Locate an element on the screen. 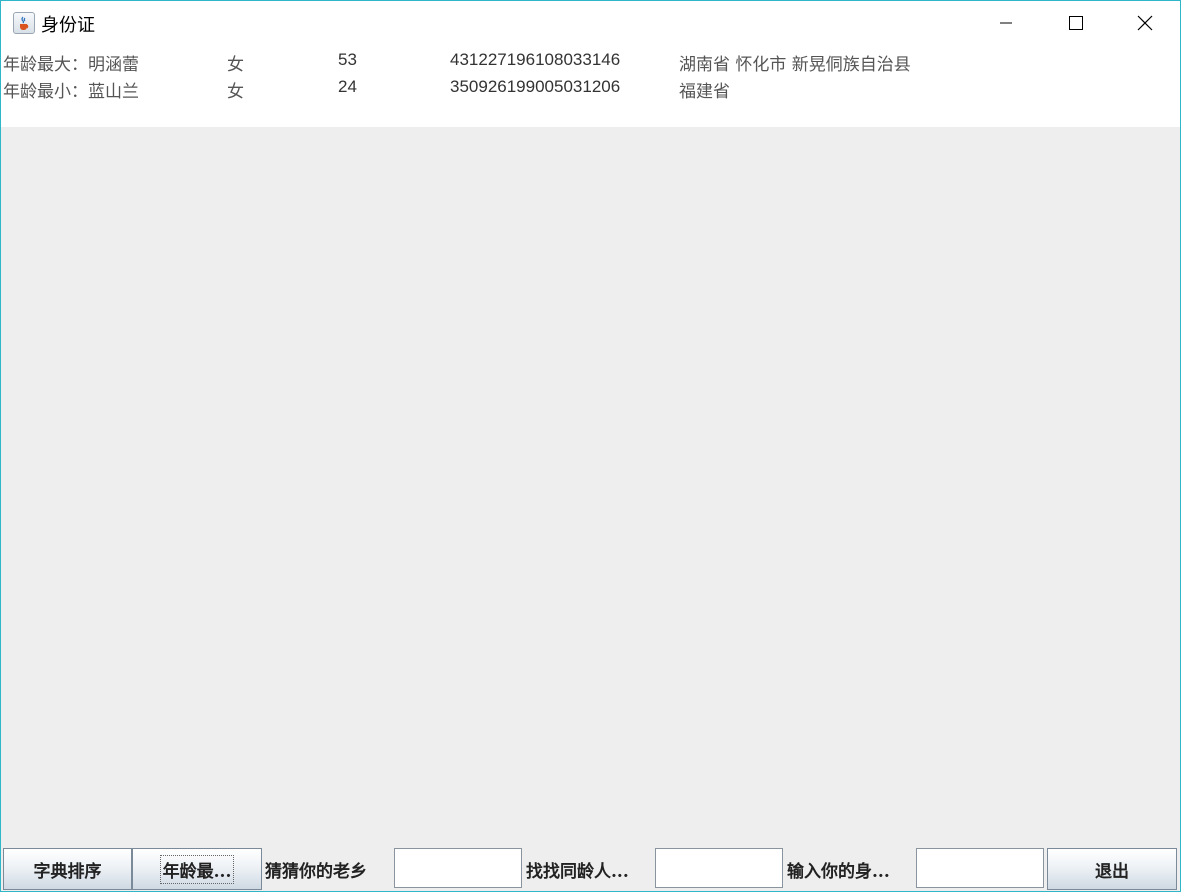  bottom-toolbar: 字典排序 年龄最... 猜猜你的老乡 找找同龄人... 输入你的身... 退出 is located at coordinates (590, 869).